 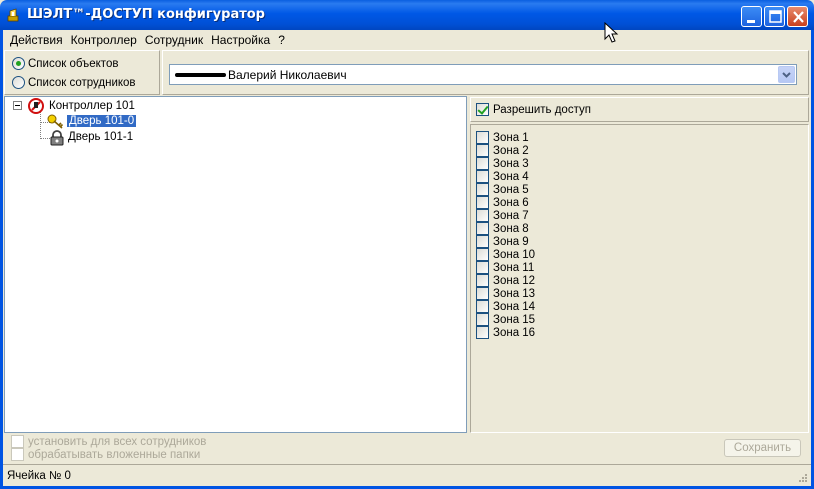 What do you see at coordinates (82, 82) in the screenshot?
I see `radio-label: Список сотрудников` at bounding box center [82, 82].